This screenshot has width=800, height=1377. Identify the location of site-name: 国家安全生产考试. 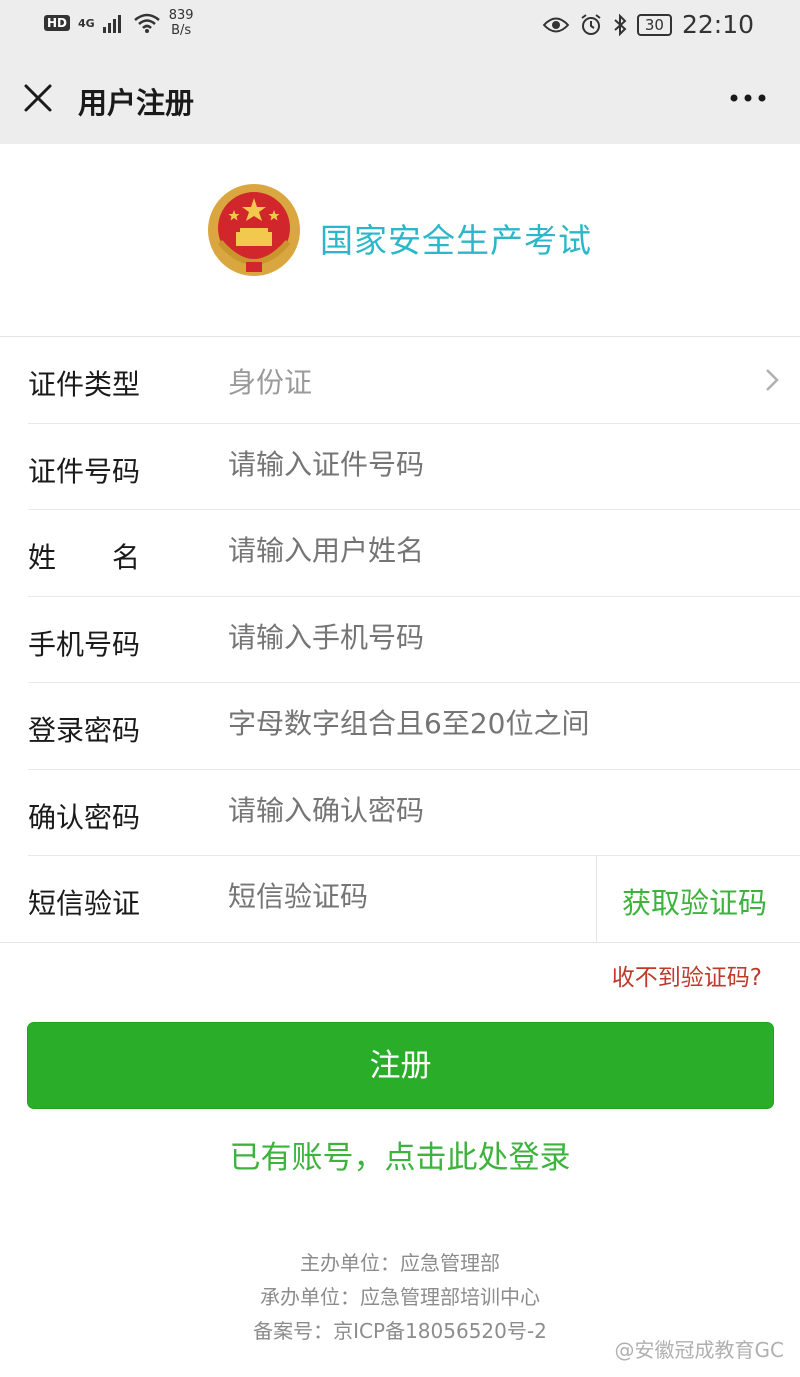
(456, 240).